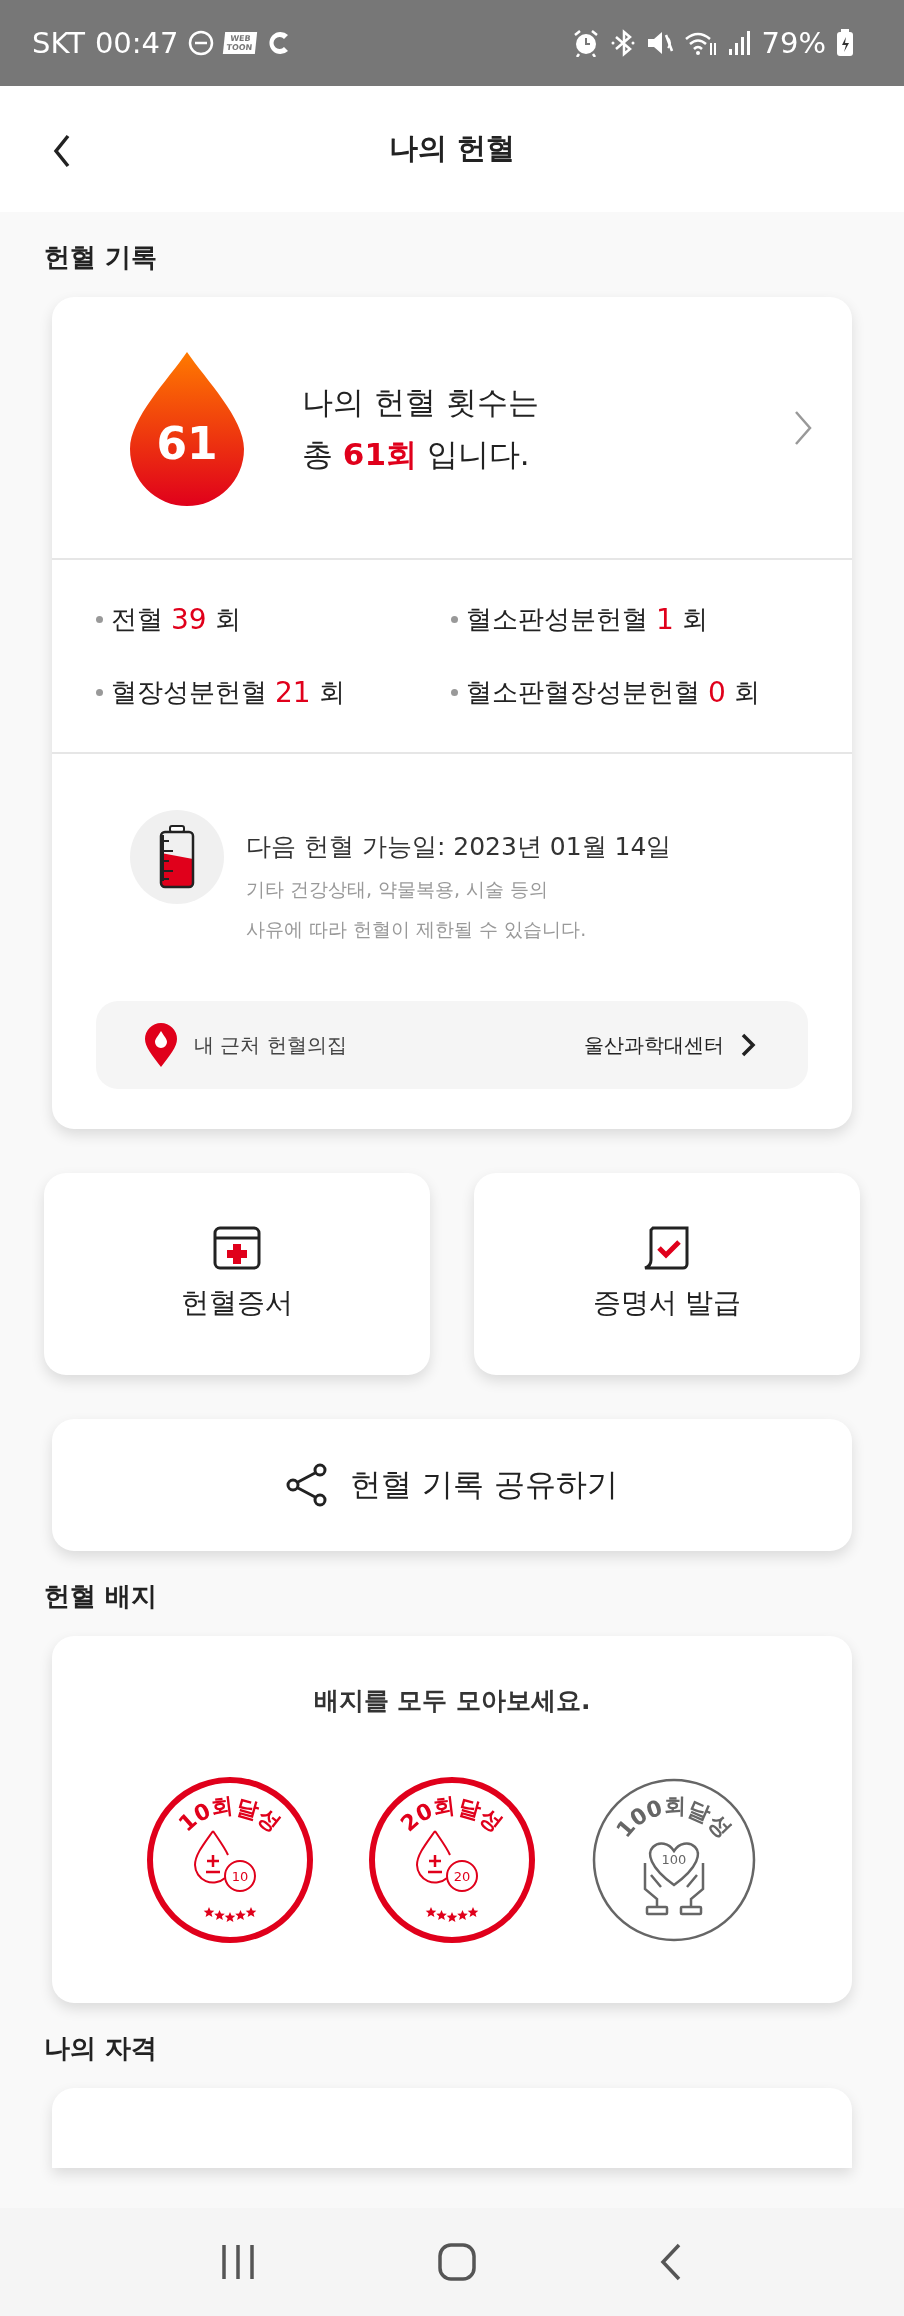 Image resolution: width=904 pixels, height=2316 pixels. I want to click on section-heading: 헌혈 배지, so click(101, 1596).